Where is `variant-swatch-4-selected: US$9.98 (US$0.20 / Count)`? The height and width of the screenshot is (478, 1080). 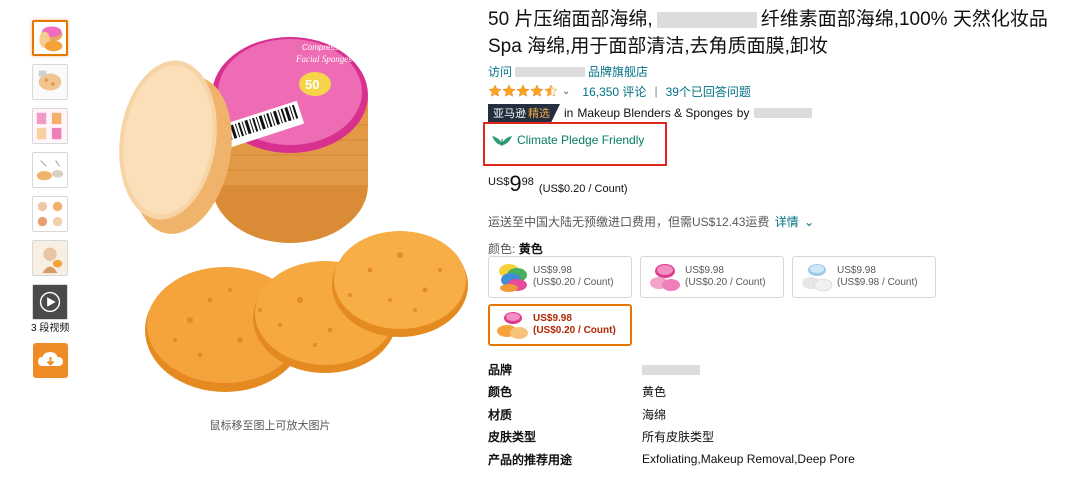
variant-swatch-4-selected: US$9.98 (US$0.20 / Count) is located at coordinates (560, 325).